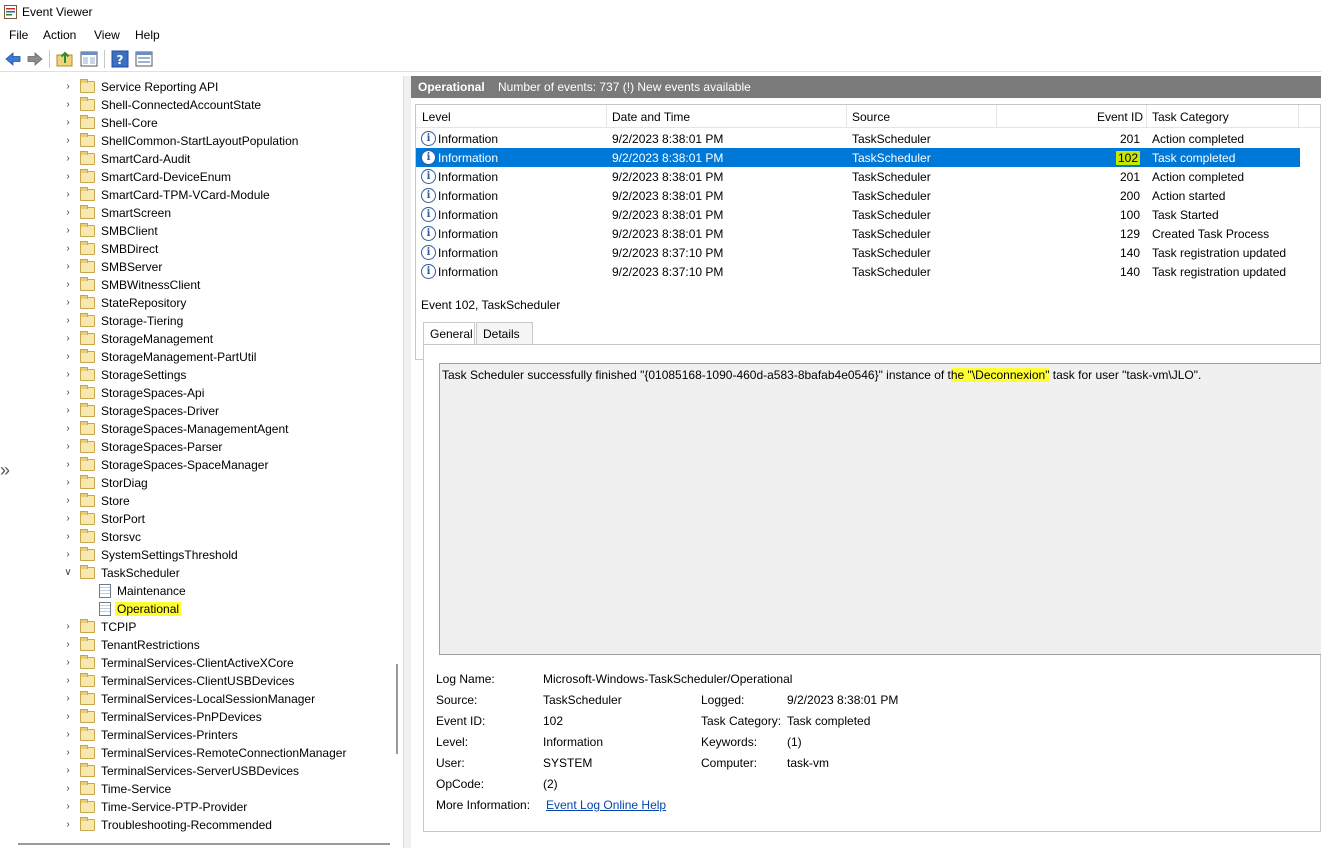 The height and width of the screenshot is (848, 1321). What do you see at coordinates (436, 117) in the screenshot?
I see `column-level: Level` at bounding box center [436, 117].